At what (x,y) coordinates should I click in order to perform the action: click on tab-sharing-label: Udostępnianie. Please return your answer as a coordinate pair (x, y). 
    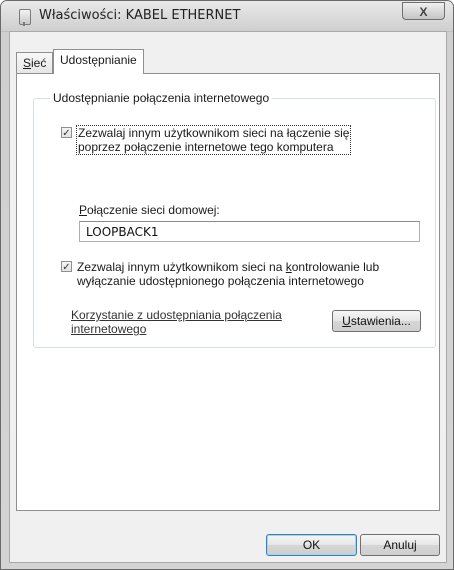
    Looking at the image, I should click on (98, 60).